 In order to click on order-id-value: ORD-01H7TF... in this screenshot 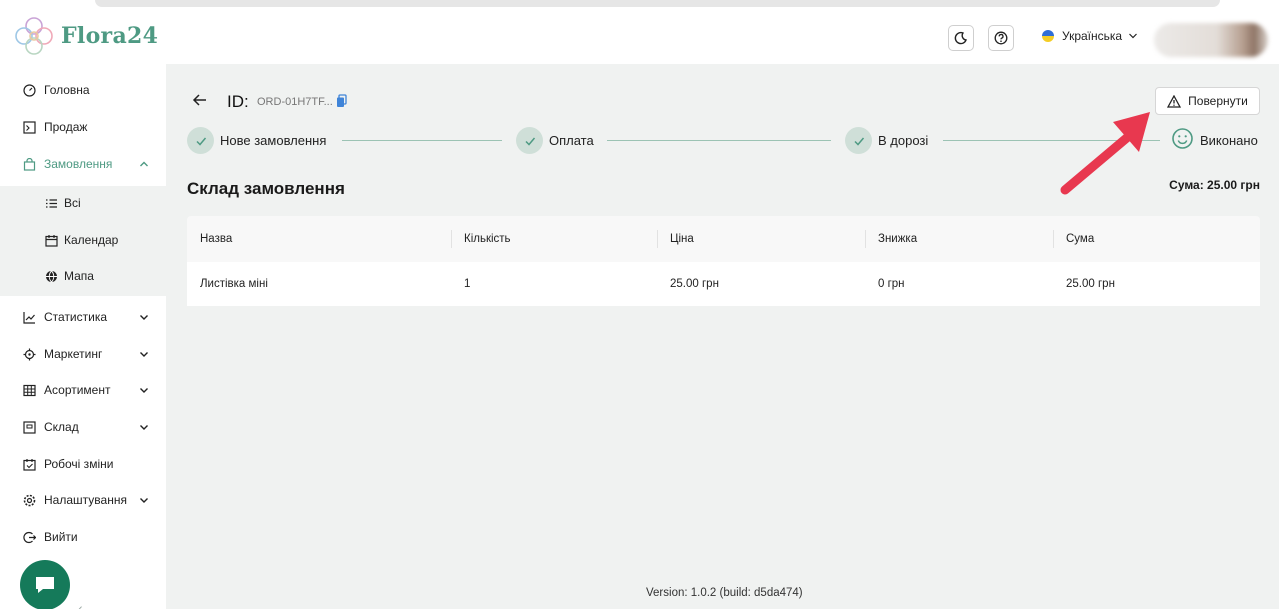, I will do `click(295, 102)`.